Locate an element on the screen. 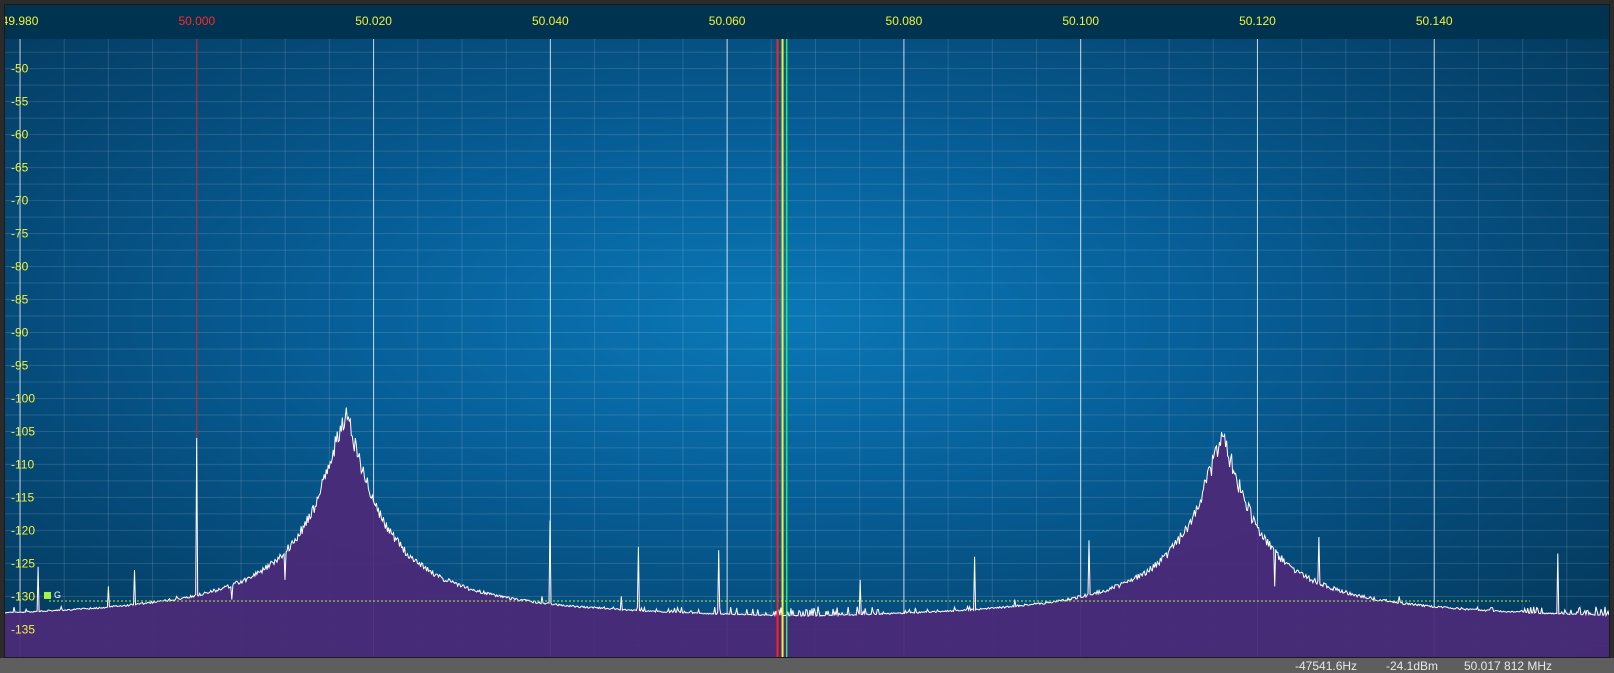 This screenshot has width=1614, height=673. frequency-tick-label: 50.020 is located at coordinates (373, 21).